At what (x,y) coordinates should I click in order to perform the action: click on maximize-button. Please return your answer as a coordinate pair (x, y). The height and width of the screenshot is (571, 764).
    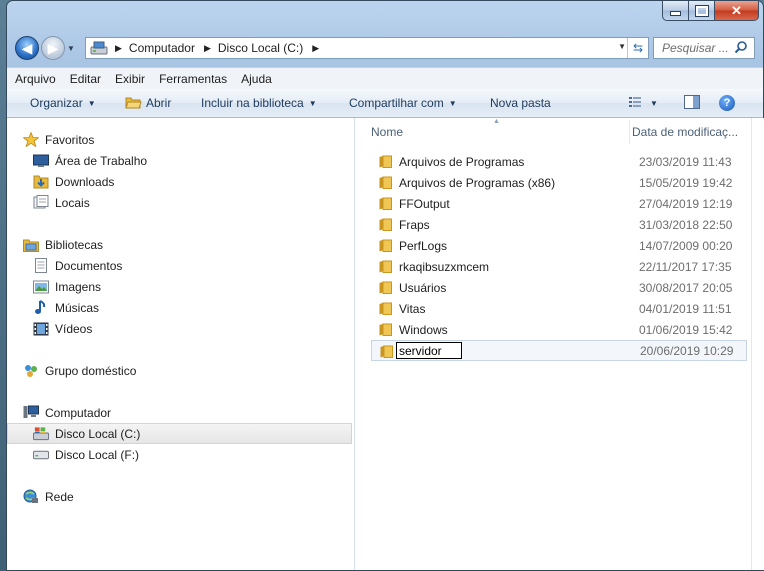
    Looking at the image, I should click on (702, 11).